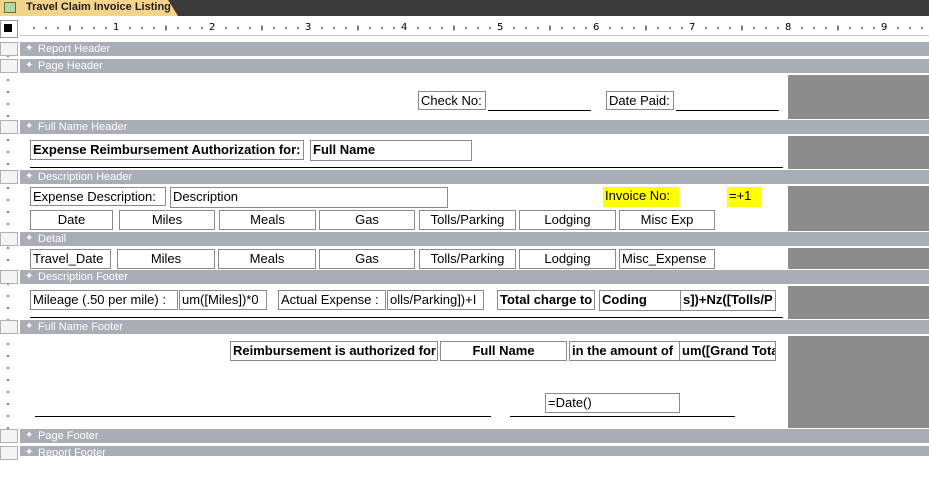 The width and height of the screenshot is (929, 490). Describe the element at coordinates (334, 351) in the screenshot. I see `authorized-label: Reimbursement is authorized for` at that location.